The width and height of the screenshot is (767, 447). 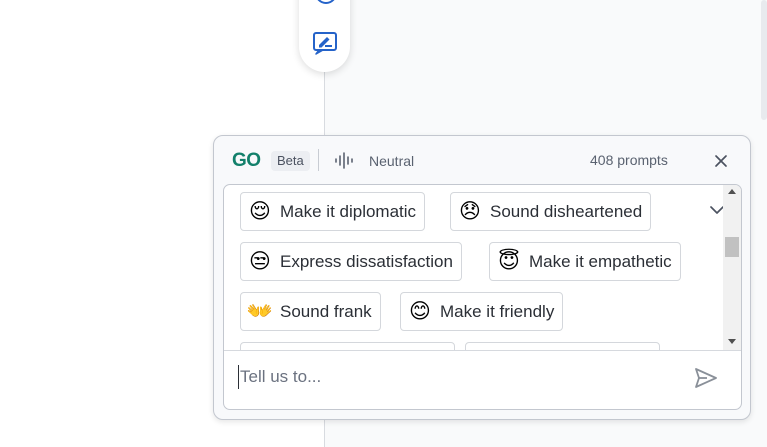 What do you see at coordinates (566, 211) in the screenshot?
I see `chip-label: Sound disheartened` at bounding box center [566, 211].